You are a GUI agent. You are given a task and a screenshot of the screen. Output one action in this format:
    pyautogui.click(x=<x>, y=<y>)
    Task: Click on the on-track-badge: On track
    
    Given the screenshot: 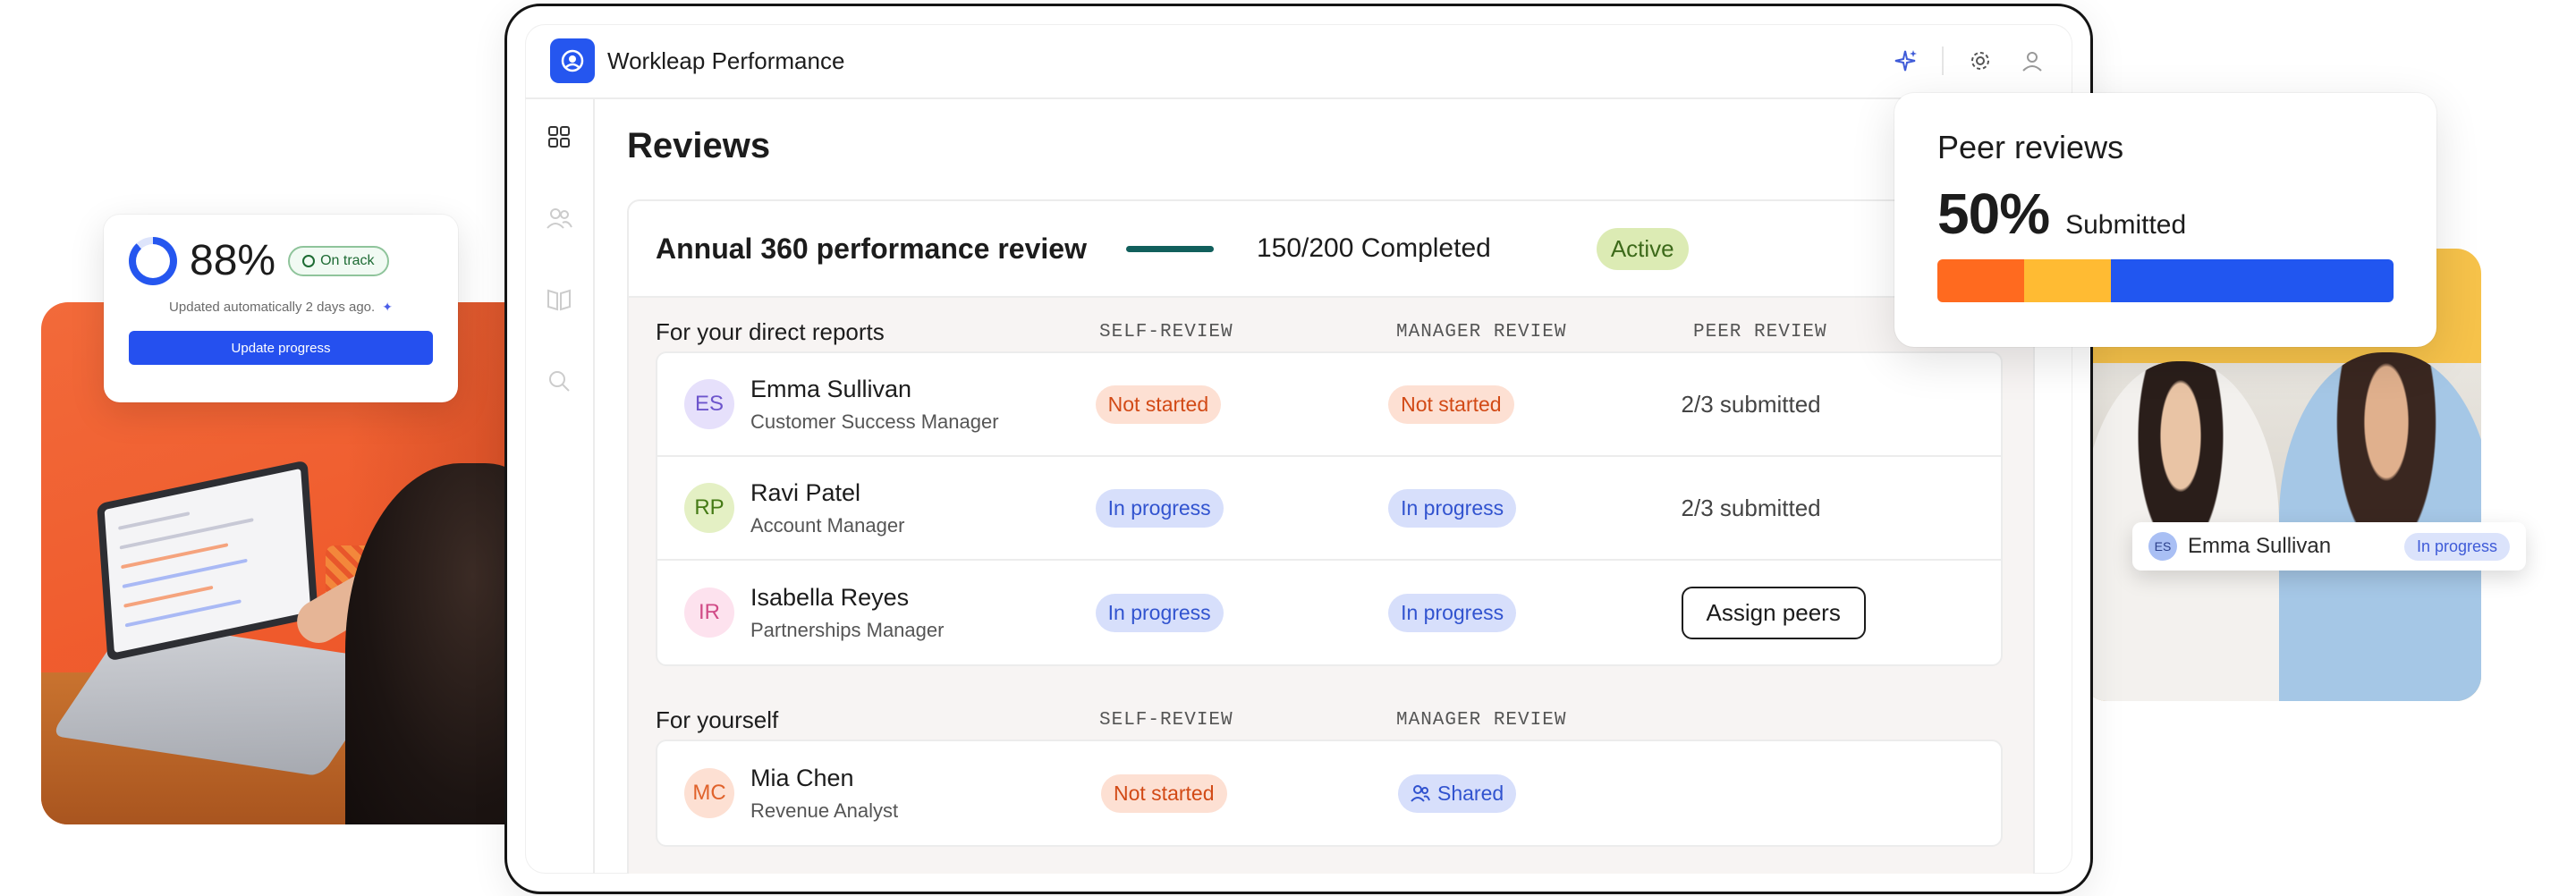 What is the action you would take?
    pyautogui.click(x=338, y=260)
    